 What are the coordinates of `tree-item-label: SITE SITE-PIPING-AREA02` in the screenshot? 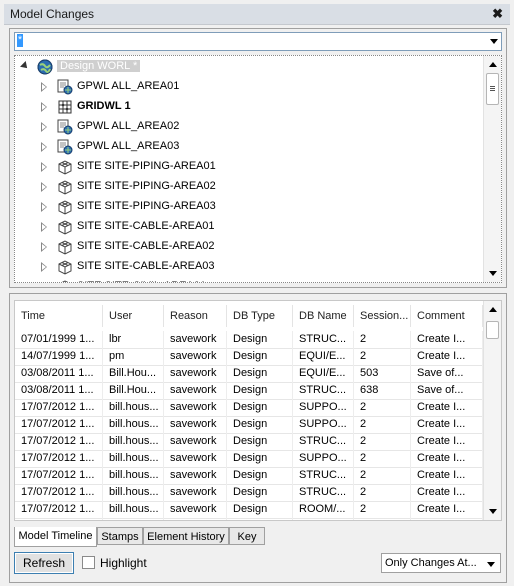 It's located at (146, 186).